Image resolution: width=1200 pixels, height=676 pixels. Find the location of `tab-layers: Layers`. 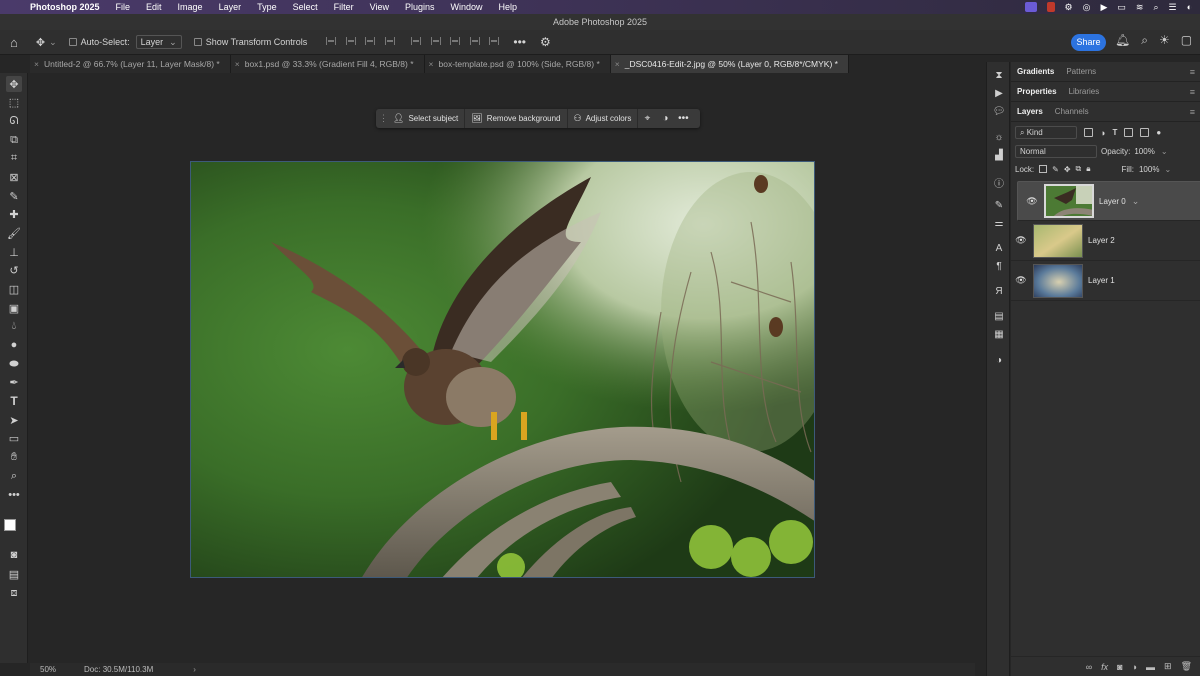

tab-layers: Layers is located at coordinates (1030, 111).